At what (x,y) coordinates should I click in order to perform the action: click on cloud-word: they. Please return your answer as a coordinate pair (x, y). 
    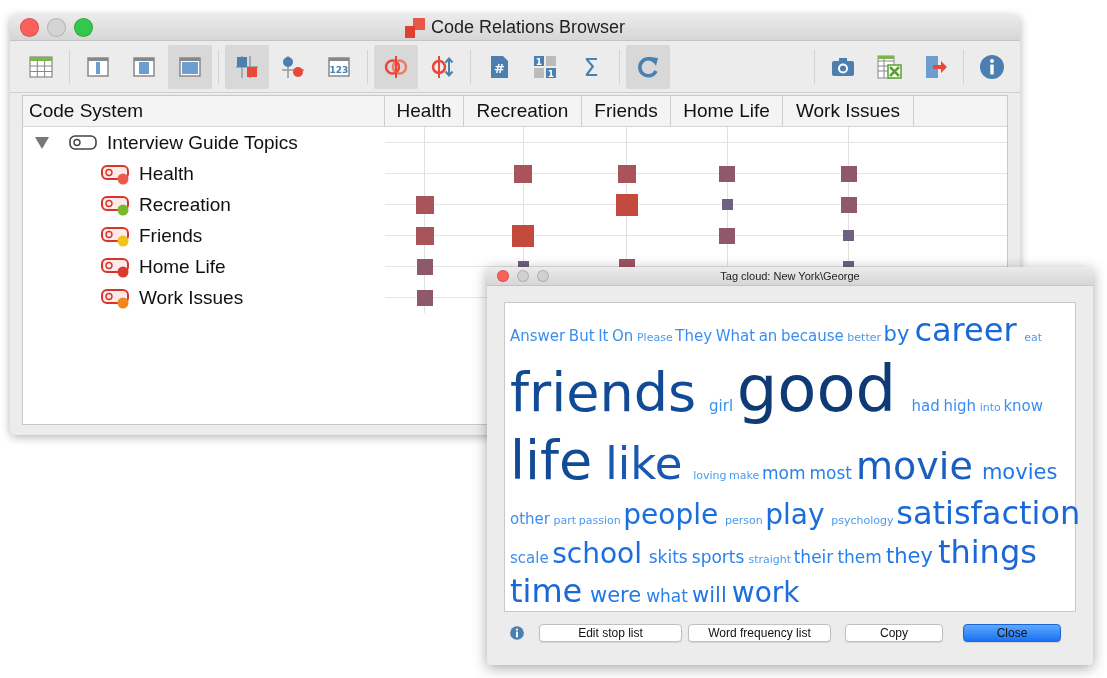
    Looking at the image, I should click on (909, 557).